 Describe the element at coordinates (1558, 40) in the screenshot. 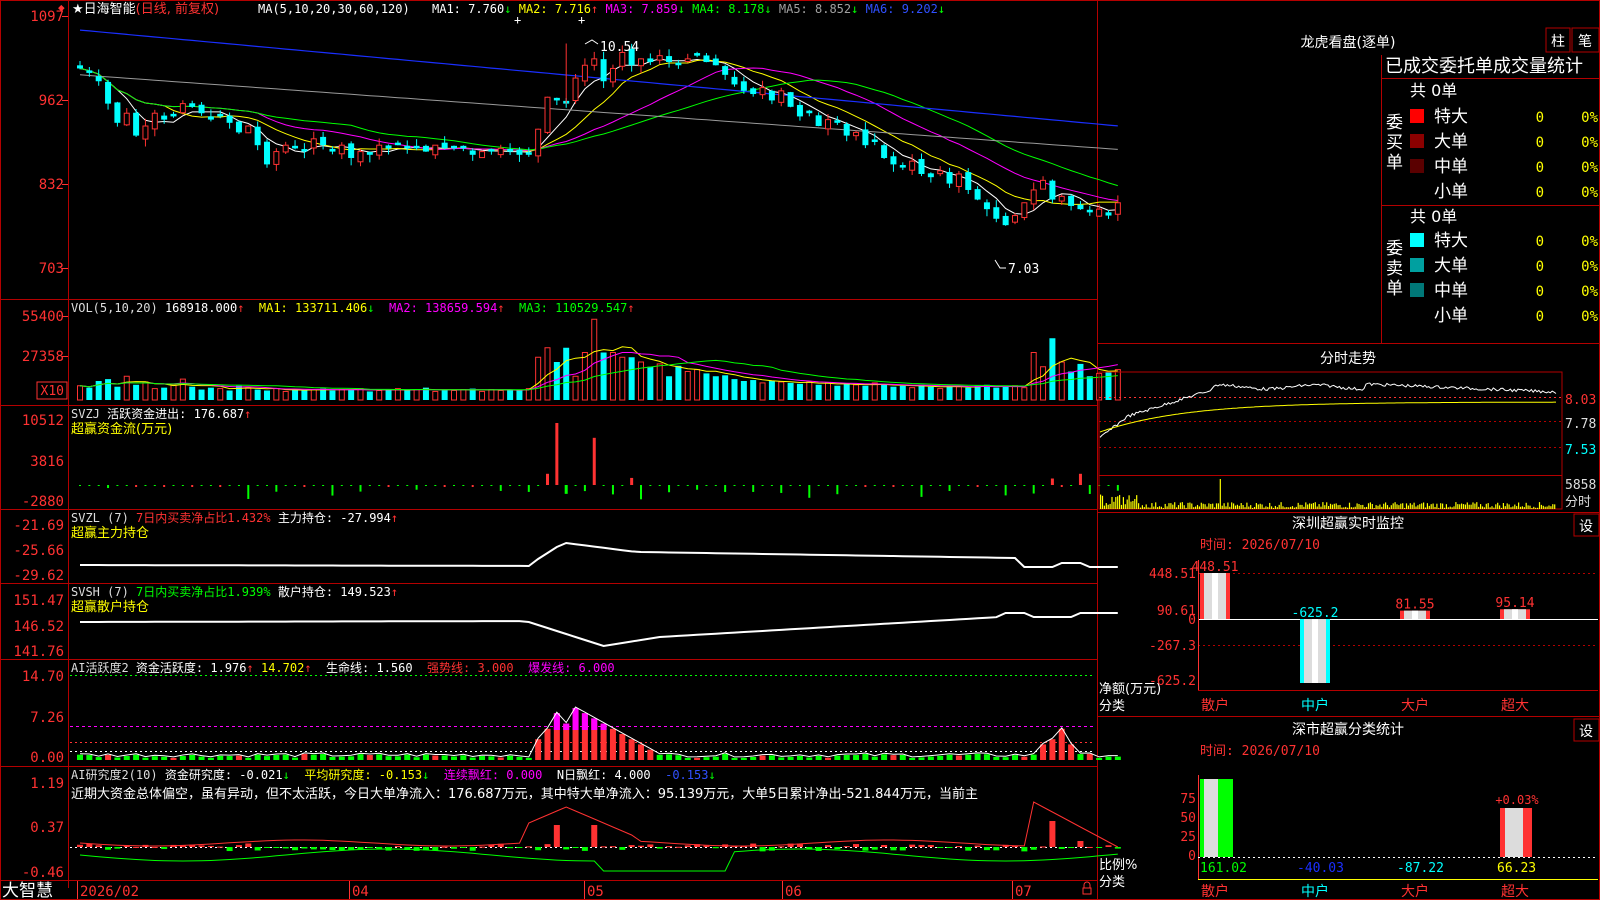

I see `bar-mode-button: 柱` at that location.